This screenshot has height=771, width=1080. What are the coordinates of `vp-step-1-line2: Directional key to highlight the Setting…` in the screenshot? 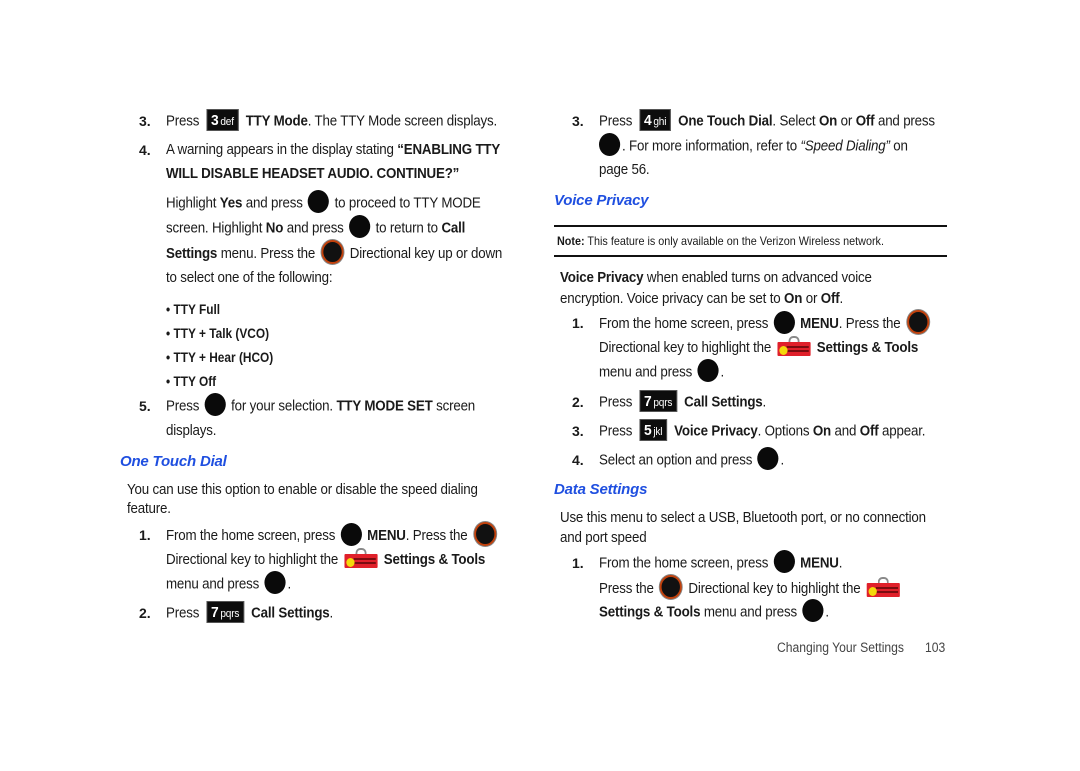 It's located at (758, 346).